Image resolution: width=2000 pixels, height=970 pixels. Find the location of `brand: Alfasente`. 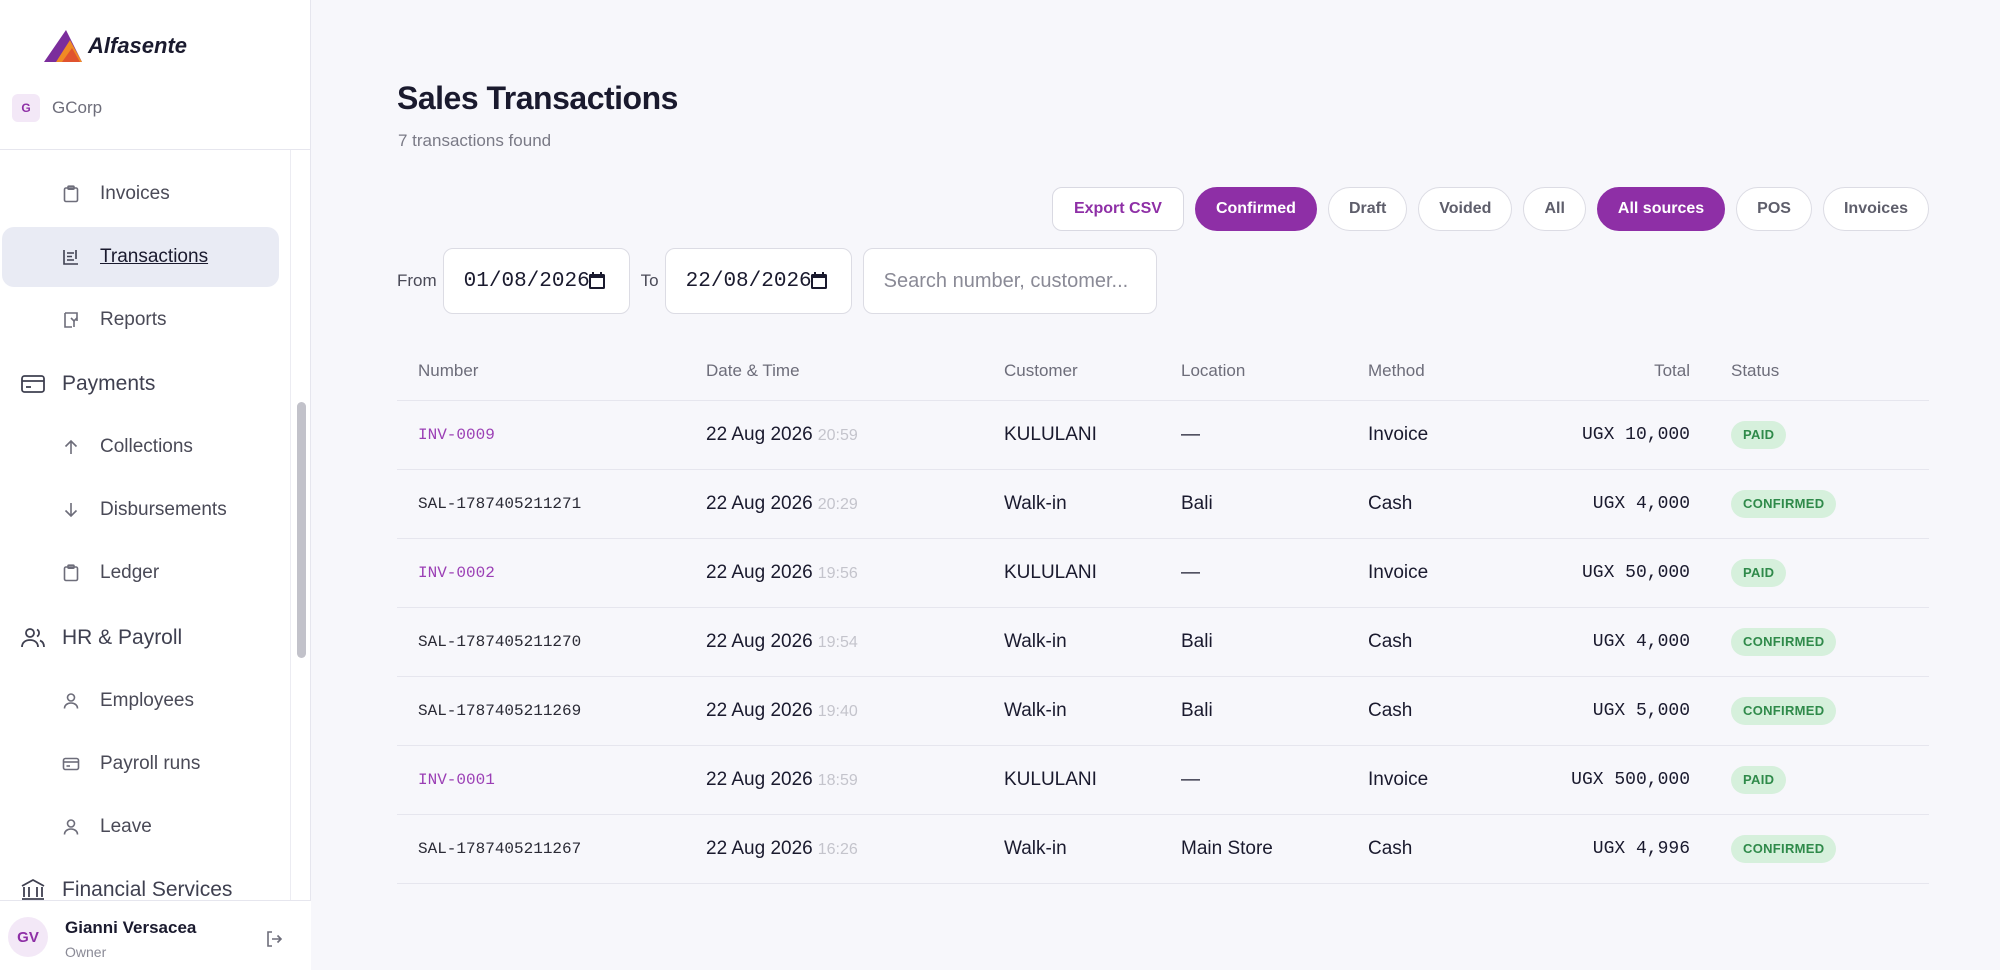

brand: Alfasente is located at coordinates (114, 46).